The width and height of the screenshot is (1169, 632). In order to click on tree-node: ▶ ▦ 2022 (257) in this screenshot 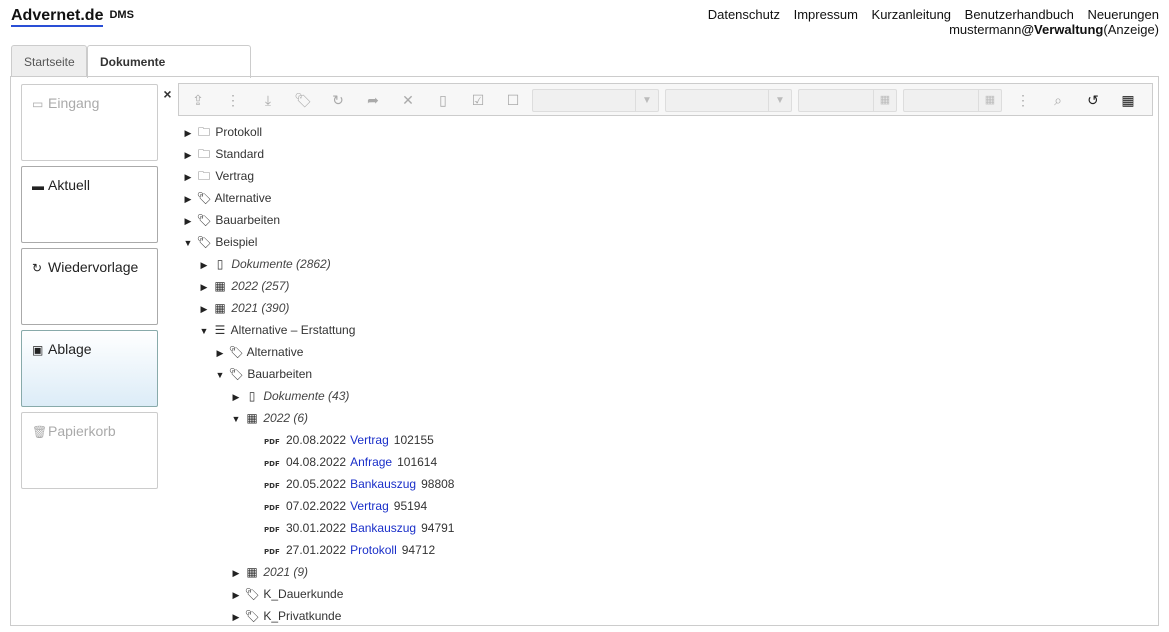, I will do `click(244, 286)`.